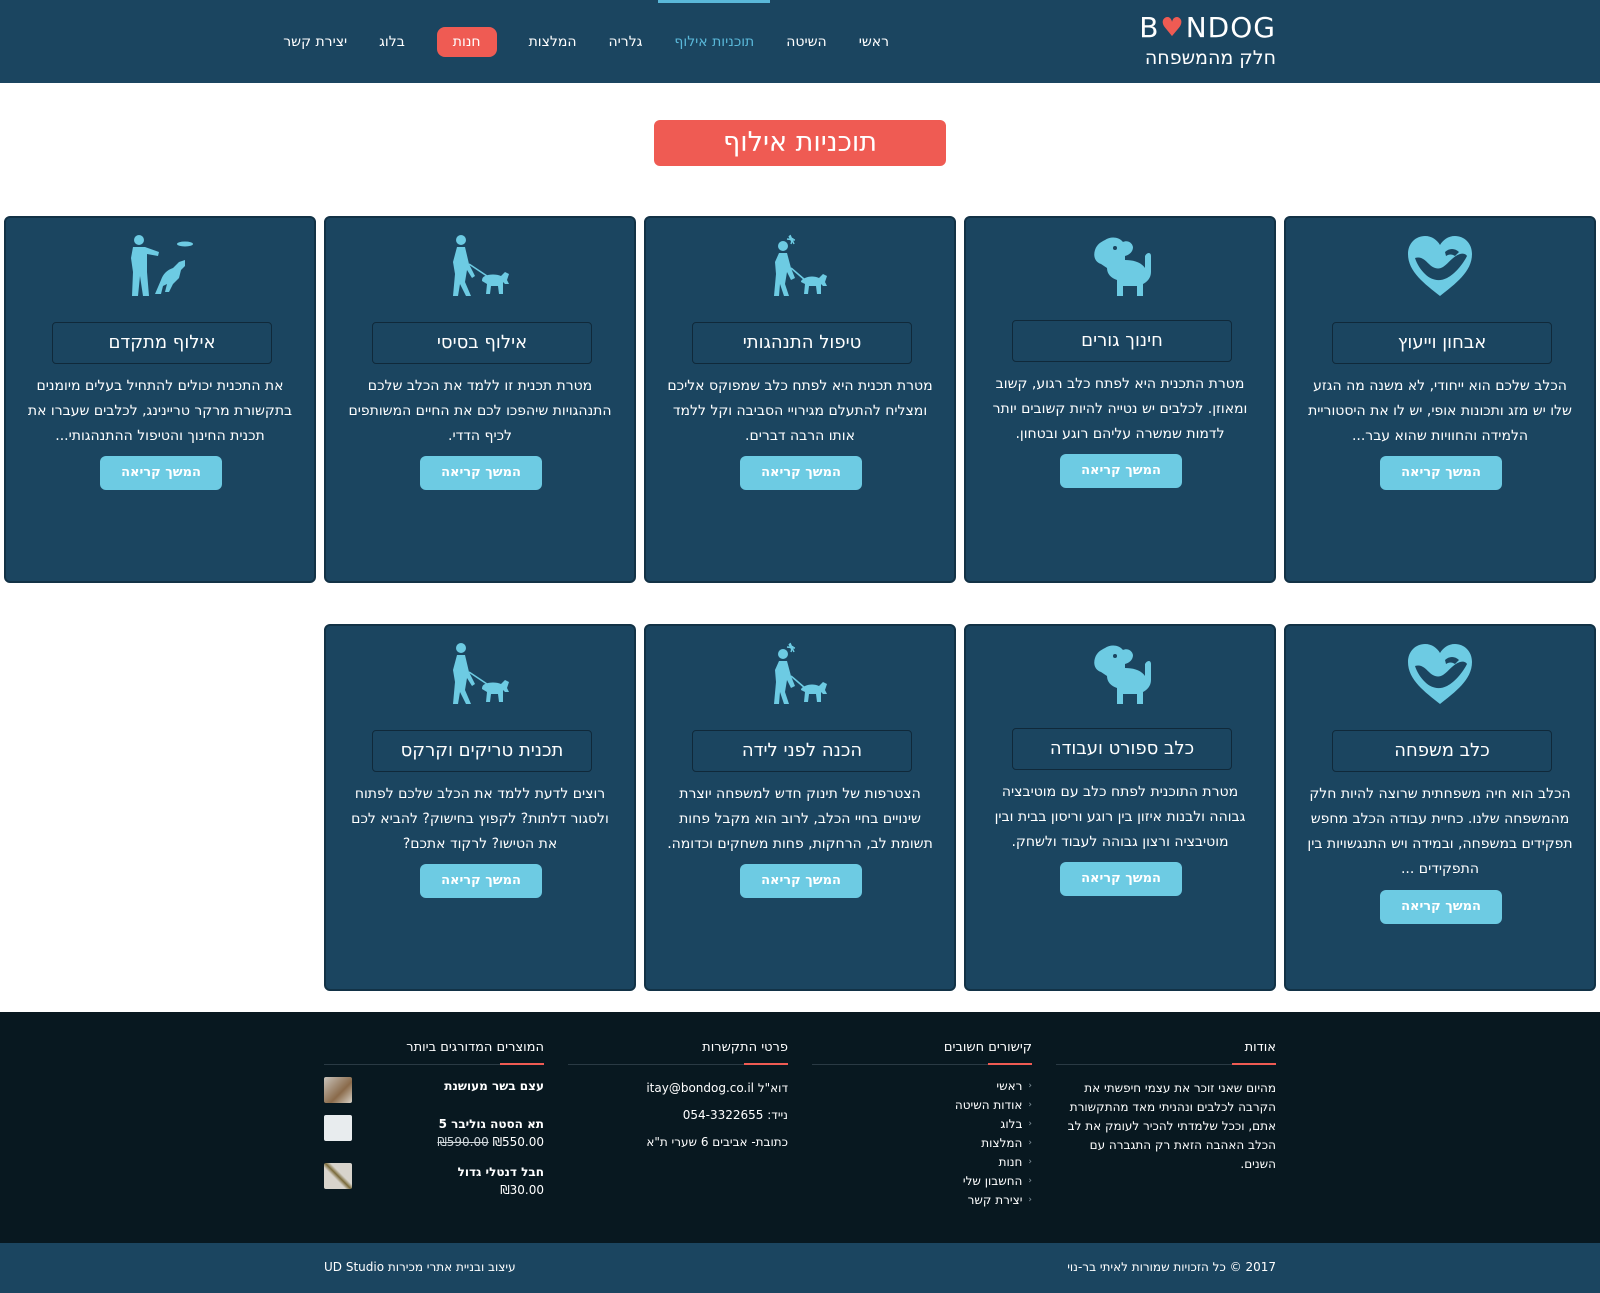  Describe the element at coordinates (467, 41) in the screenshot. I see `nav-shop: חנות` at that location.